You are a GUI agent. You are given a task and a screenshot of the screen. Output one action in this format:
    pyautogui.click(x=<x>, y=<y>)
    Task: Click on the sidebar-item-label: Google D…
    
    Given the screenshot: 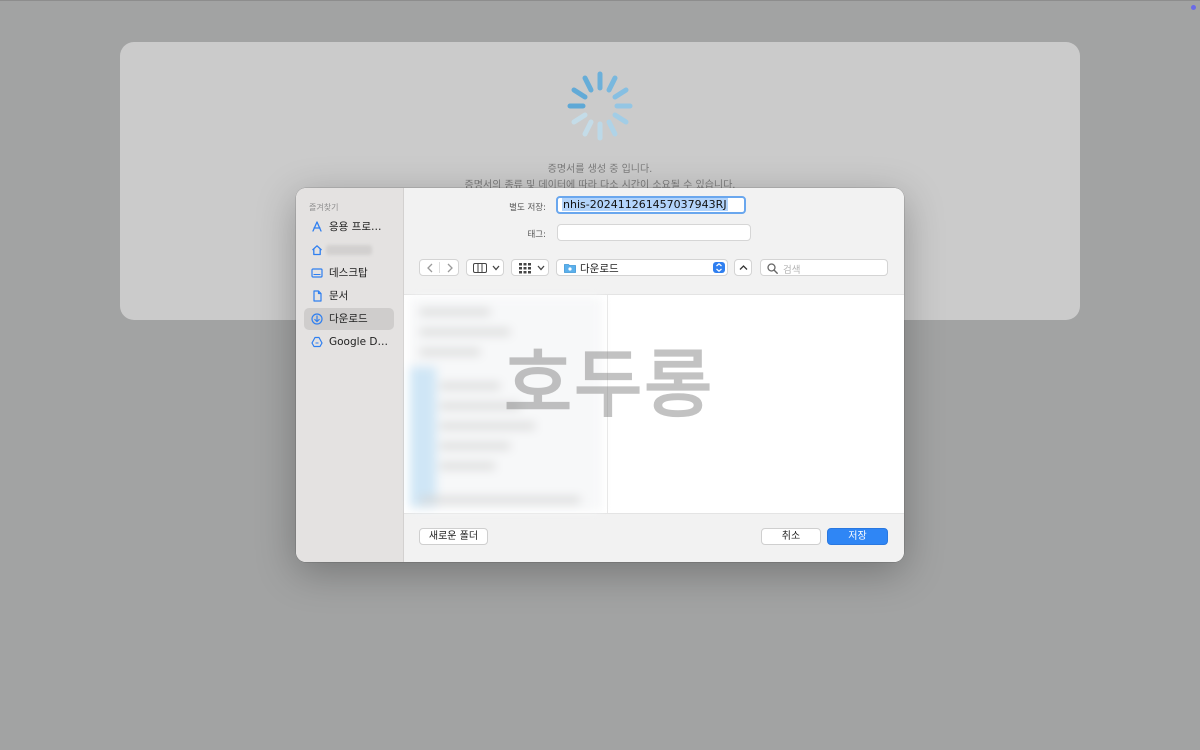 What is the action you would take?
    pyautogui.click(x=358, y=342)
    